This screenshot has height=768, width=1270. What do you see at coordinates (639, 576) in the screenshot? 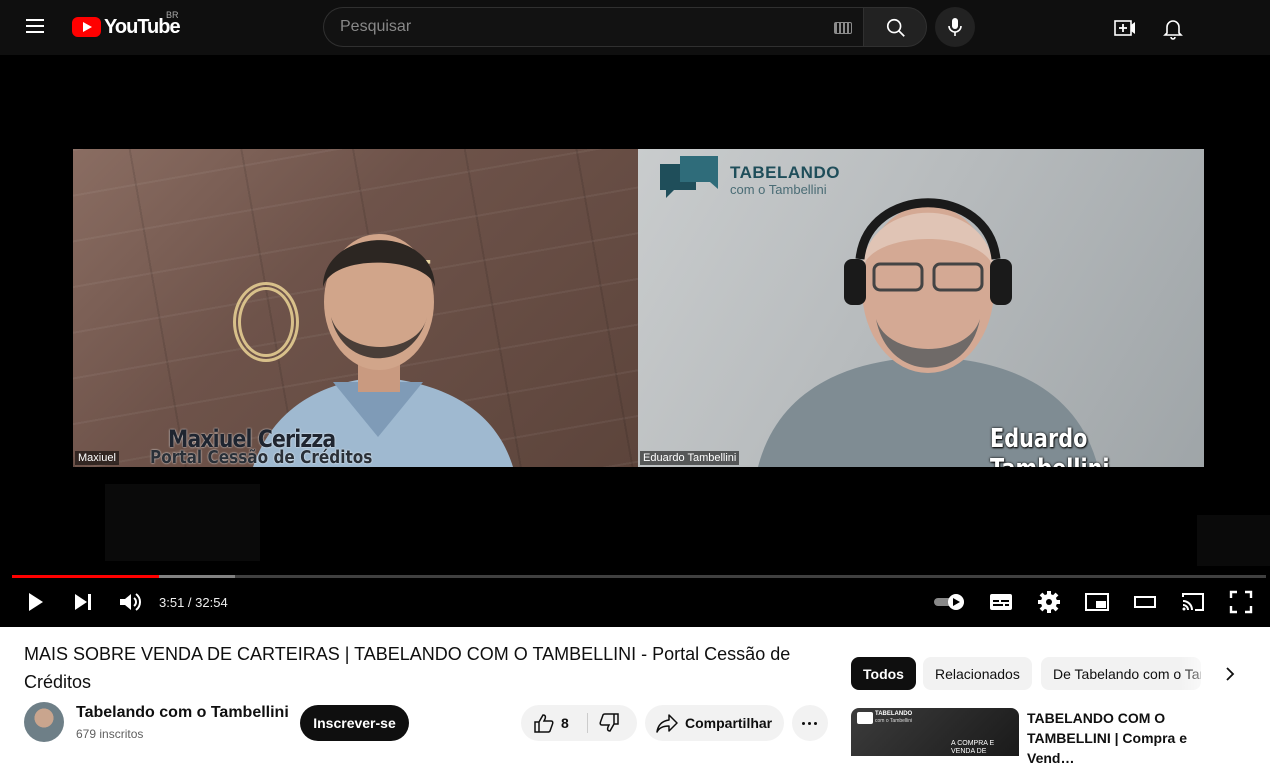
I see `progress-bar` at bounding box center [639, 576].